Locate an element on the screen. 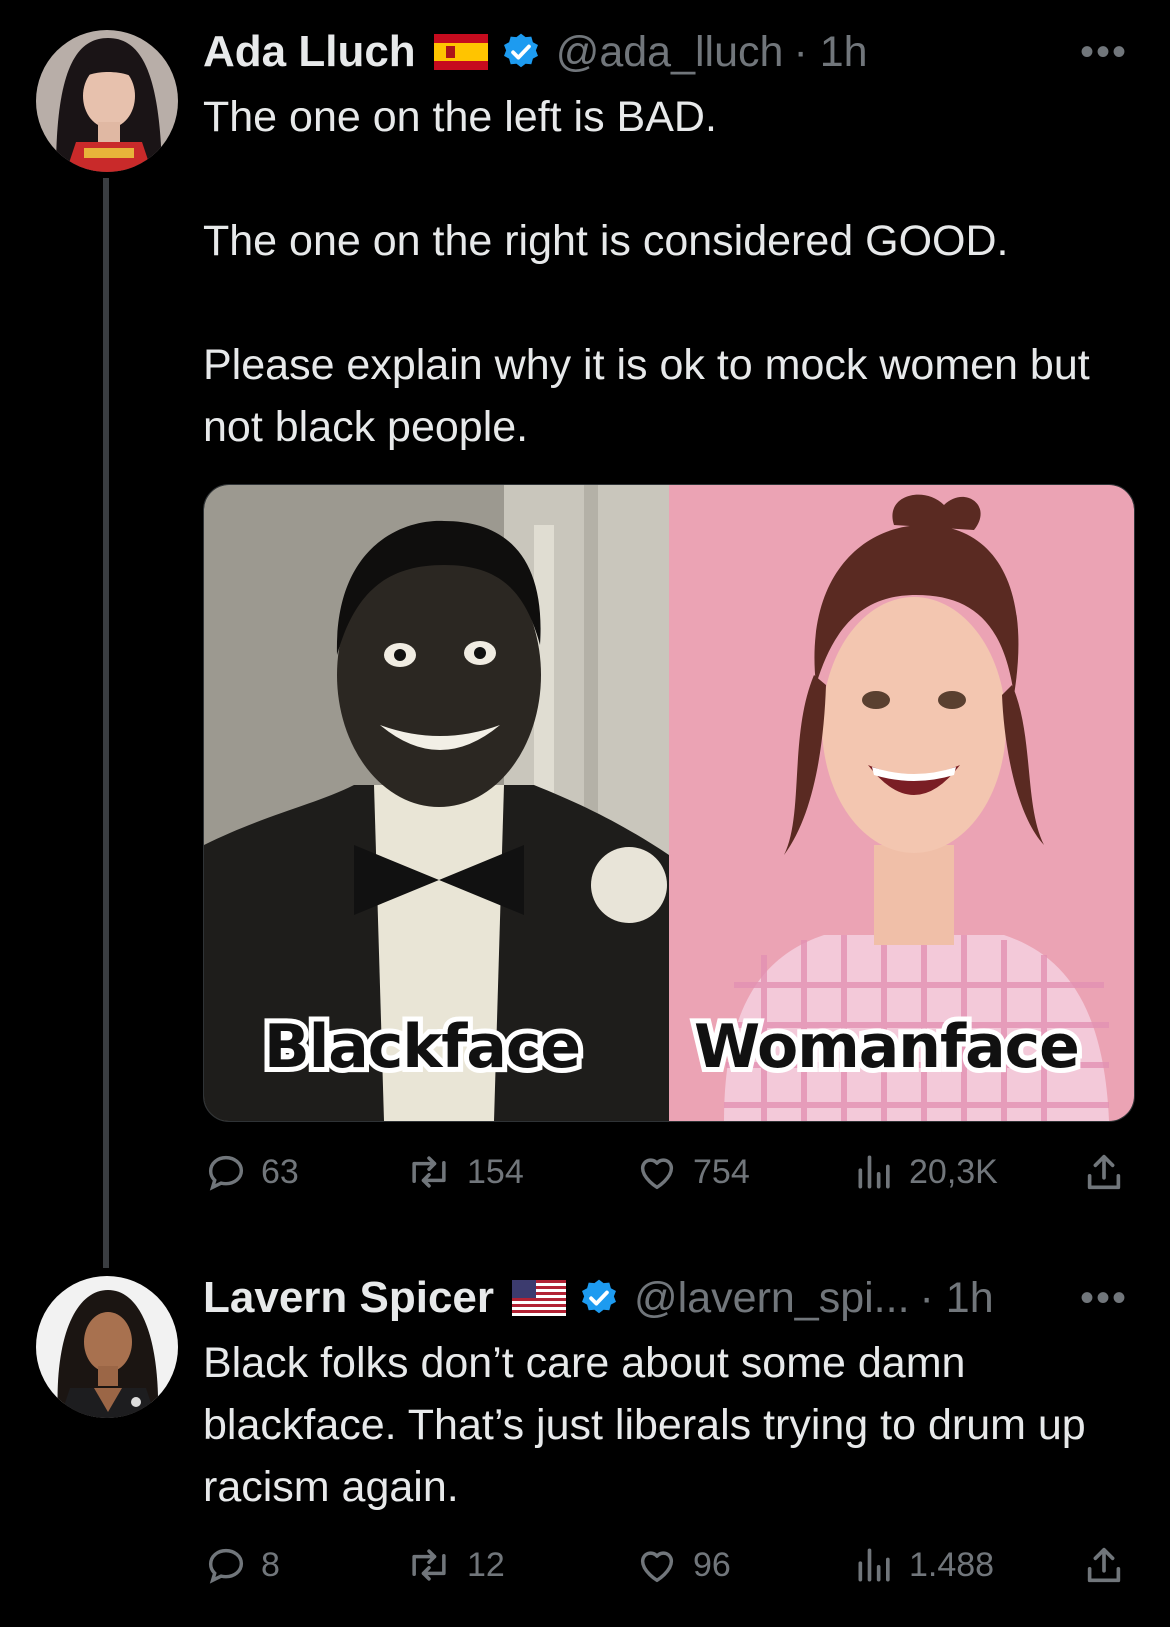 The width and height of the screenshot is (1170, 1627). usa-flag-icon is located at coordinates (539, 1298).